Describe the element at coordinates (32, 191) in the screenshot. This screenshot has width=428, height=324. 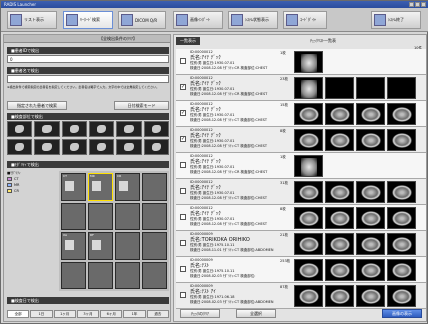
I see `modality-item: CR` at that location.